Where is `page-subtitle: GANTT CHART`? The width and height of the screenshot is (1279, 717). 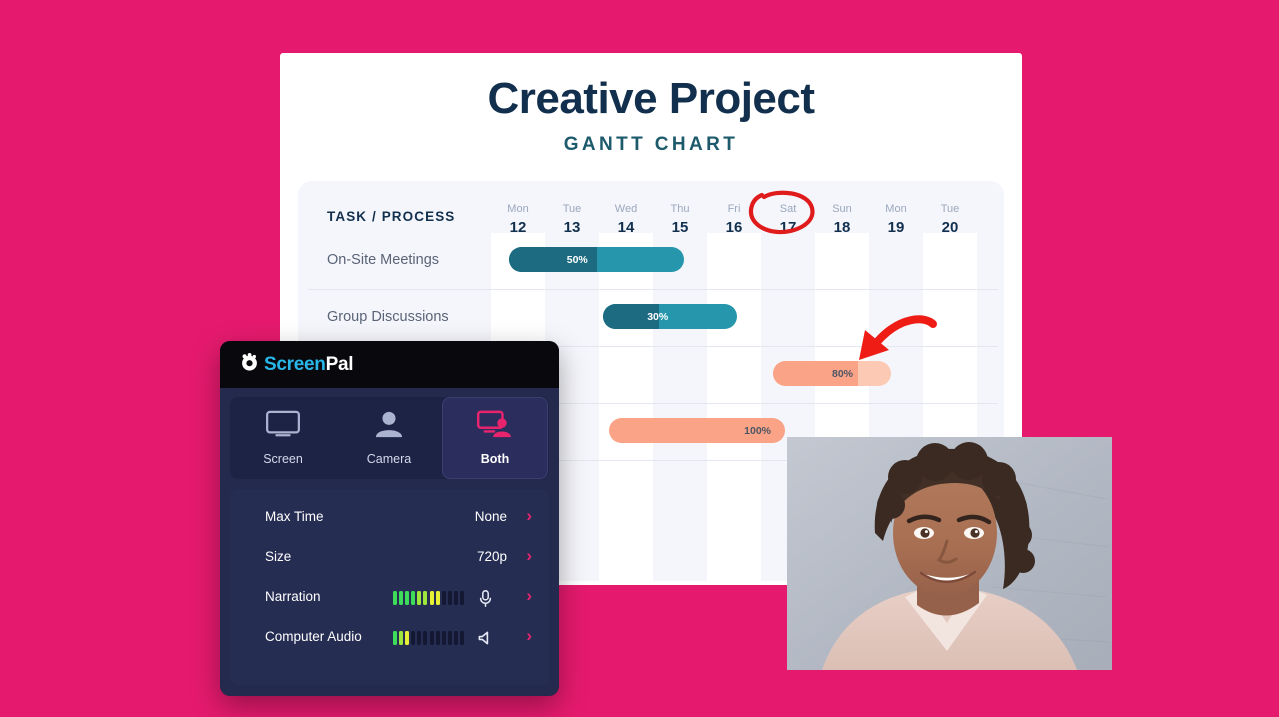
page-subtitle: GANTT CHART is located at coordinates (651, 145).